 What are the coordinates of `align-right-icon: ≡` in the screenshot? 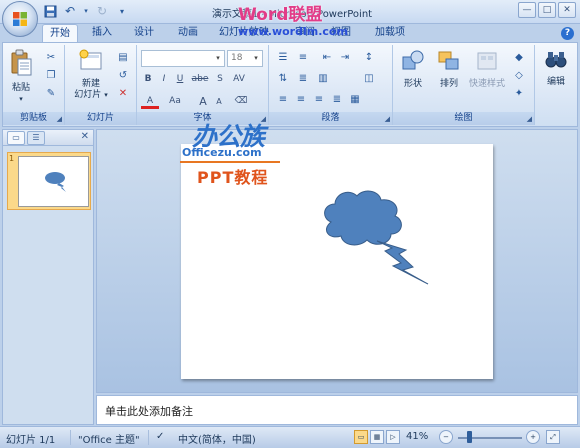 It's located at (319, 100).